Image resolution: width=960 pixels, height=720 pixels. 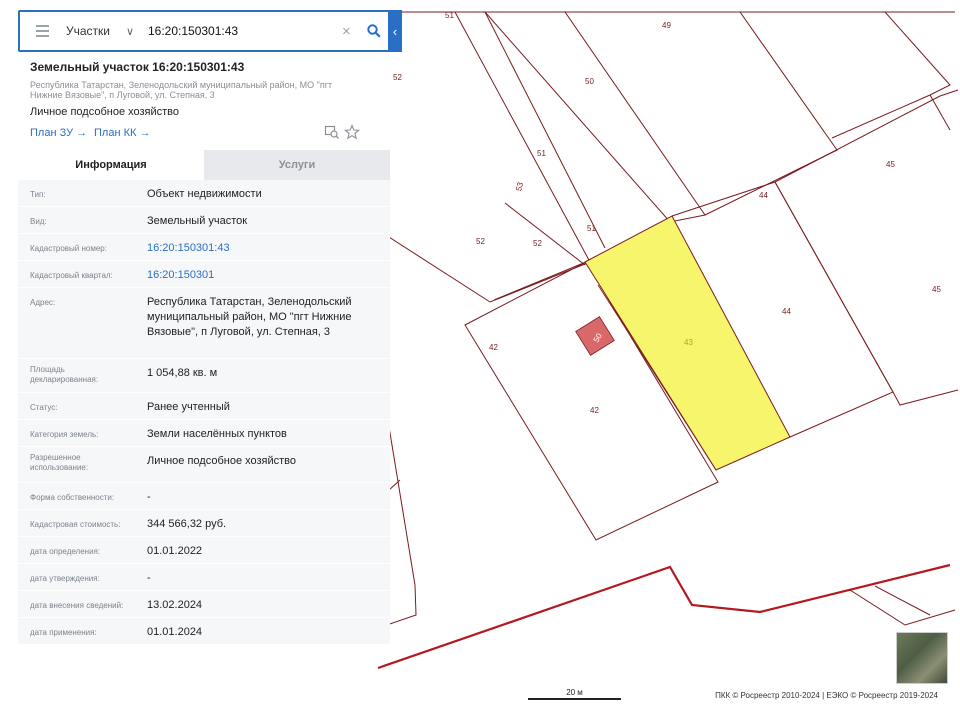 I want to click on tab-services: Услуги, so click(x=297, y=165).